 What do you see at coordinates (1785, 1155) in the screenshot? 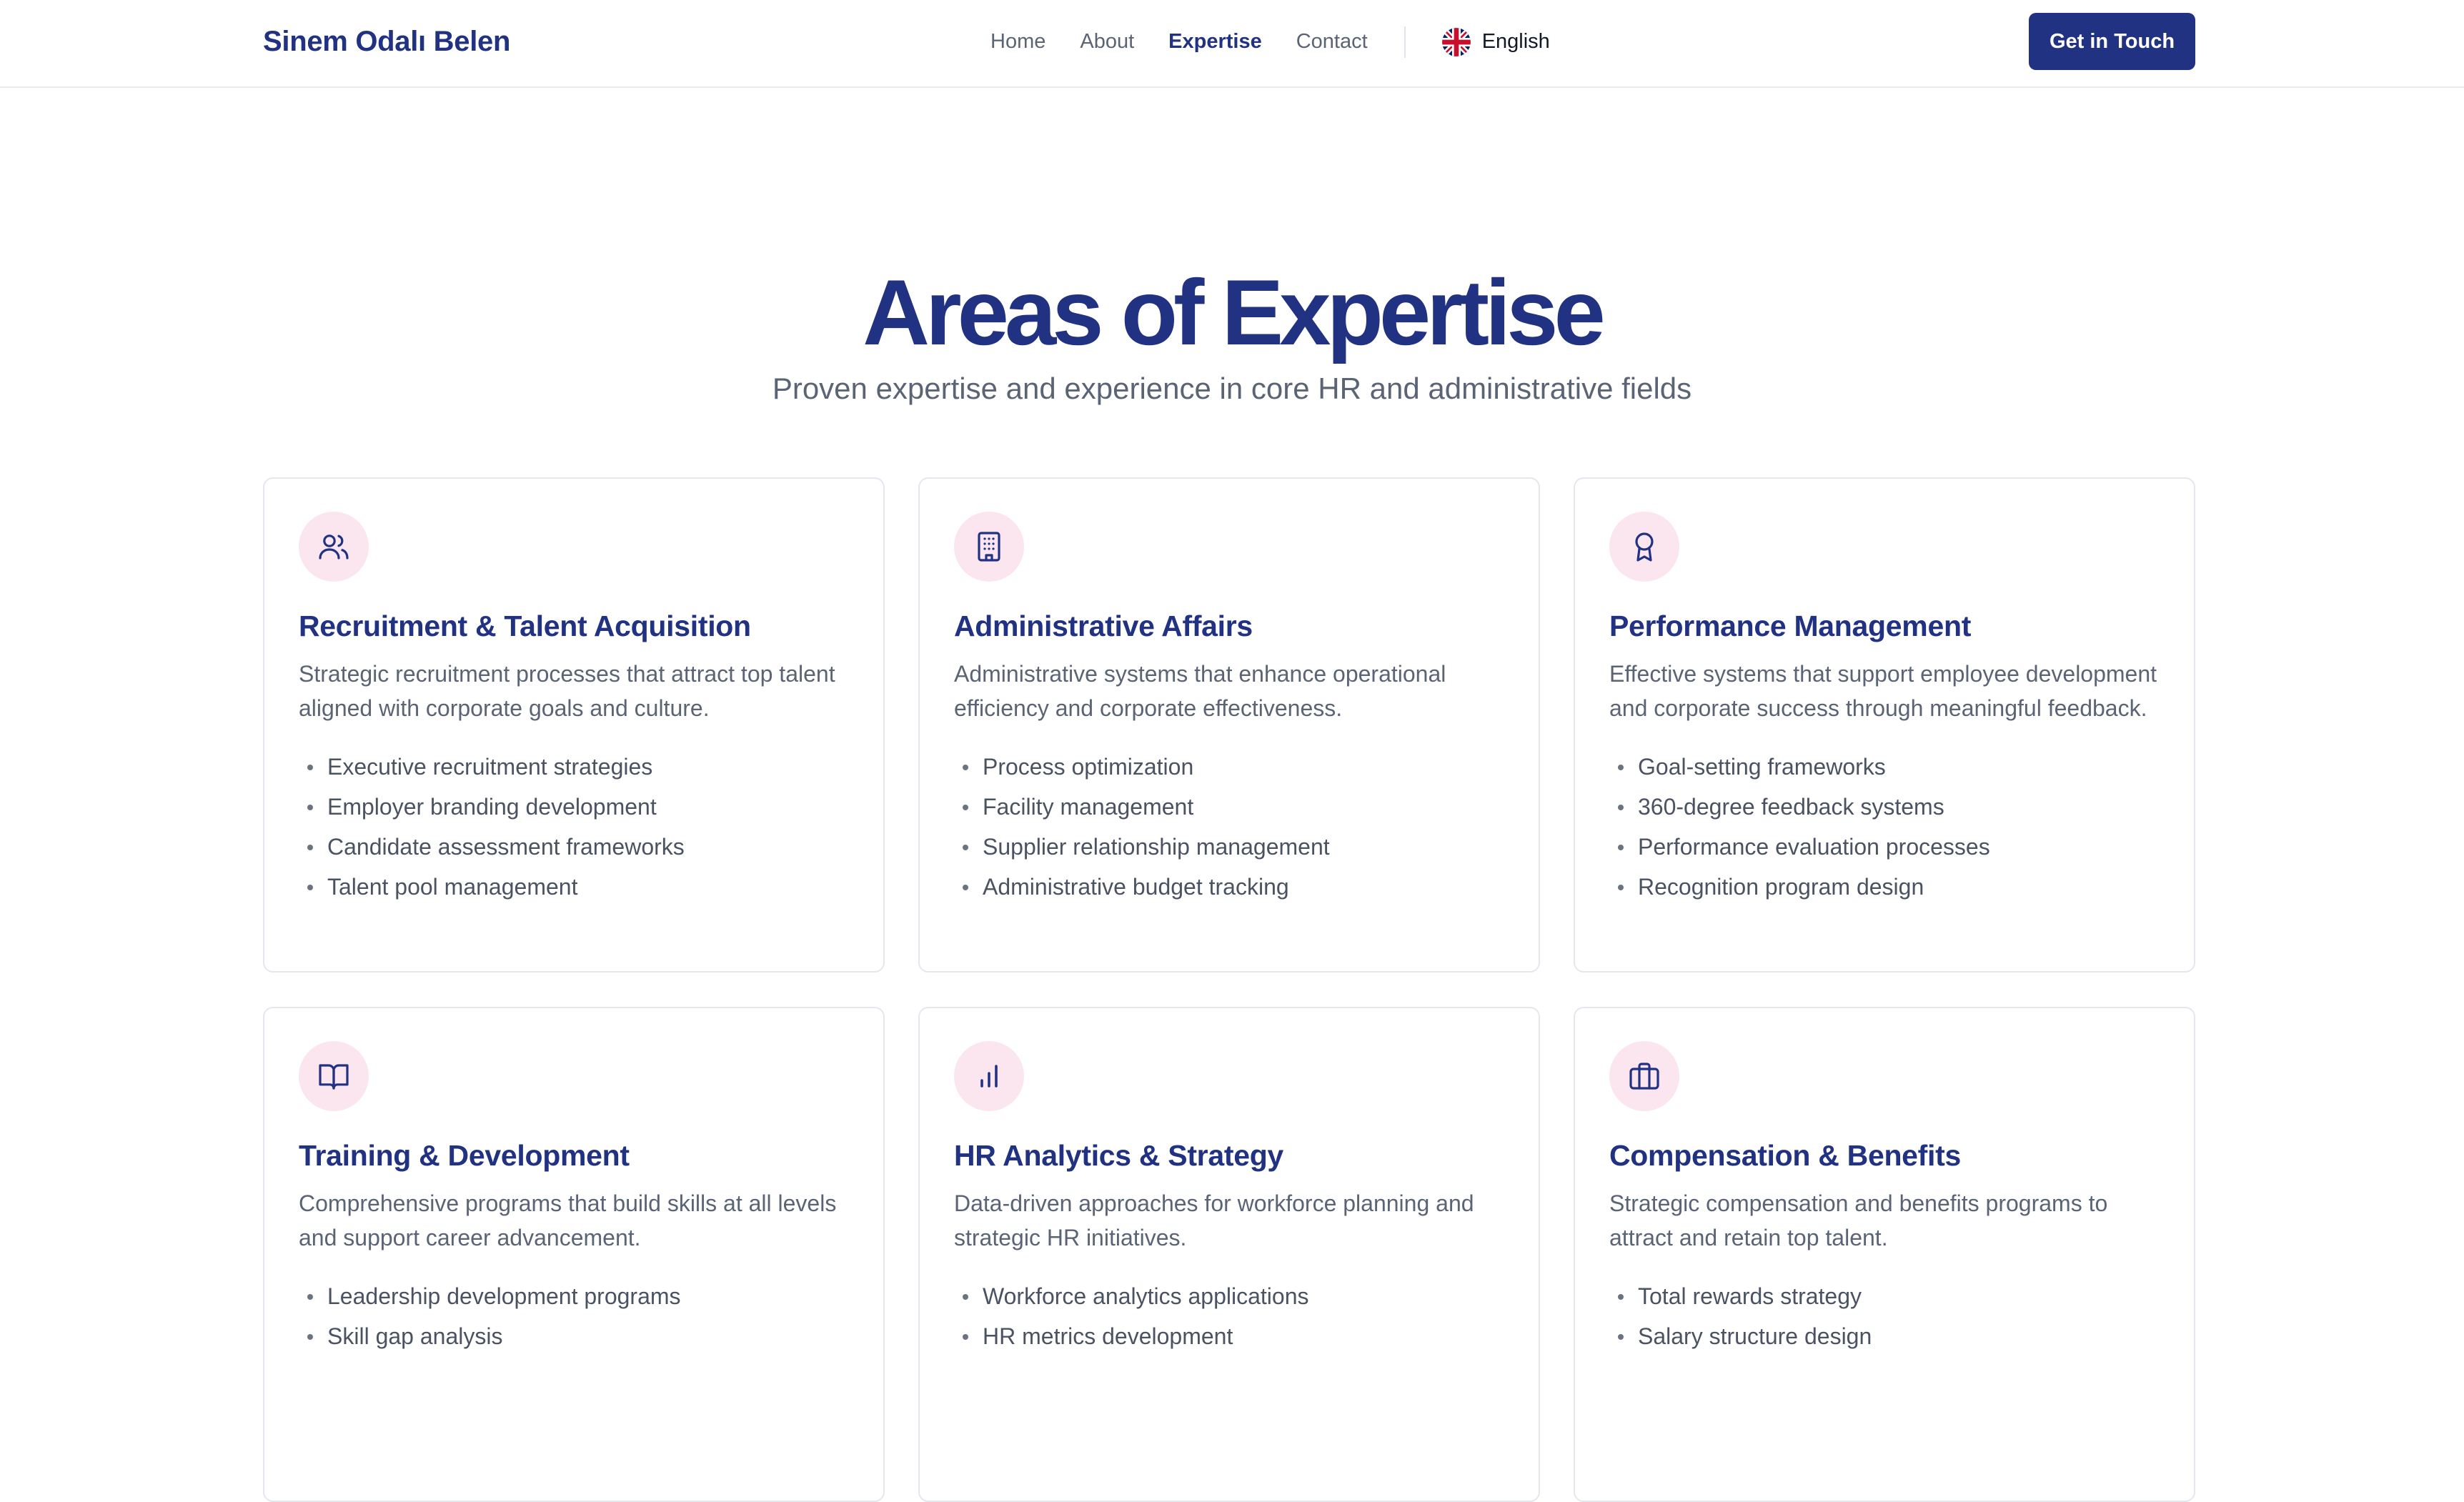
I see `card-title: Compensation & Benefits` at bounding box center [1785, 1155].